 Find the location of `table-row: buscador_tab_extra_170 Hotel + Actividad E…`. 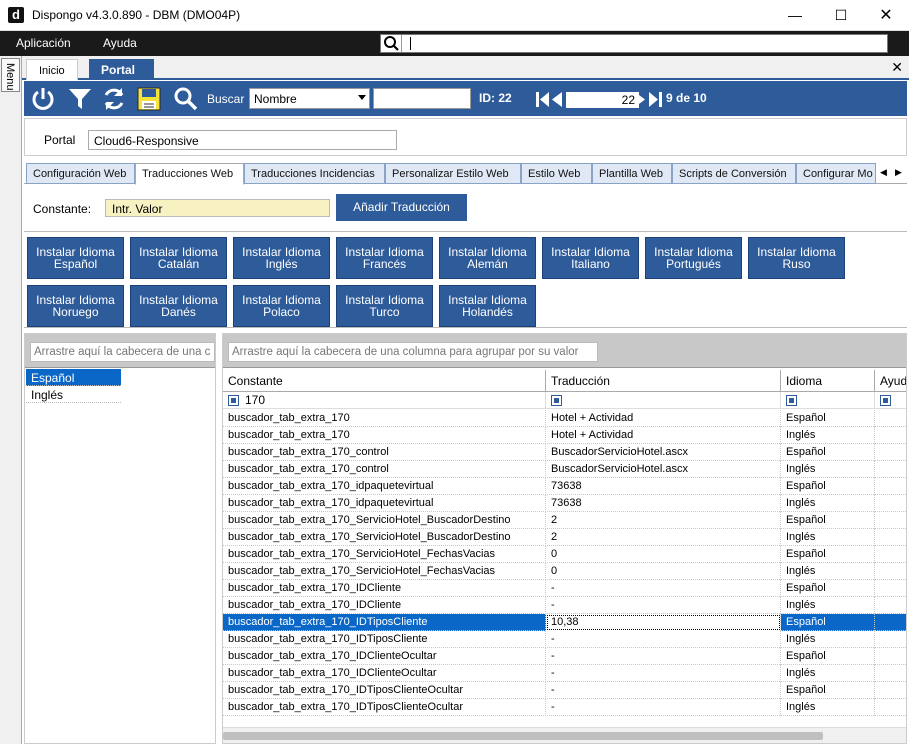

table-row: buscador_tab_extra_170 Hotel + Actividad E… is located at coordinates (564, 418).